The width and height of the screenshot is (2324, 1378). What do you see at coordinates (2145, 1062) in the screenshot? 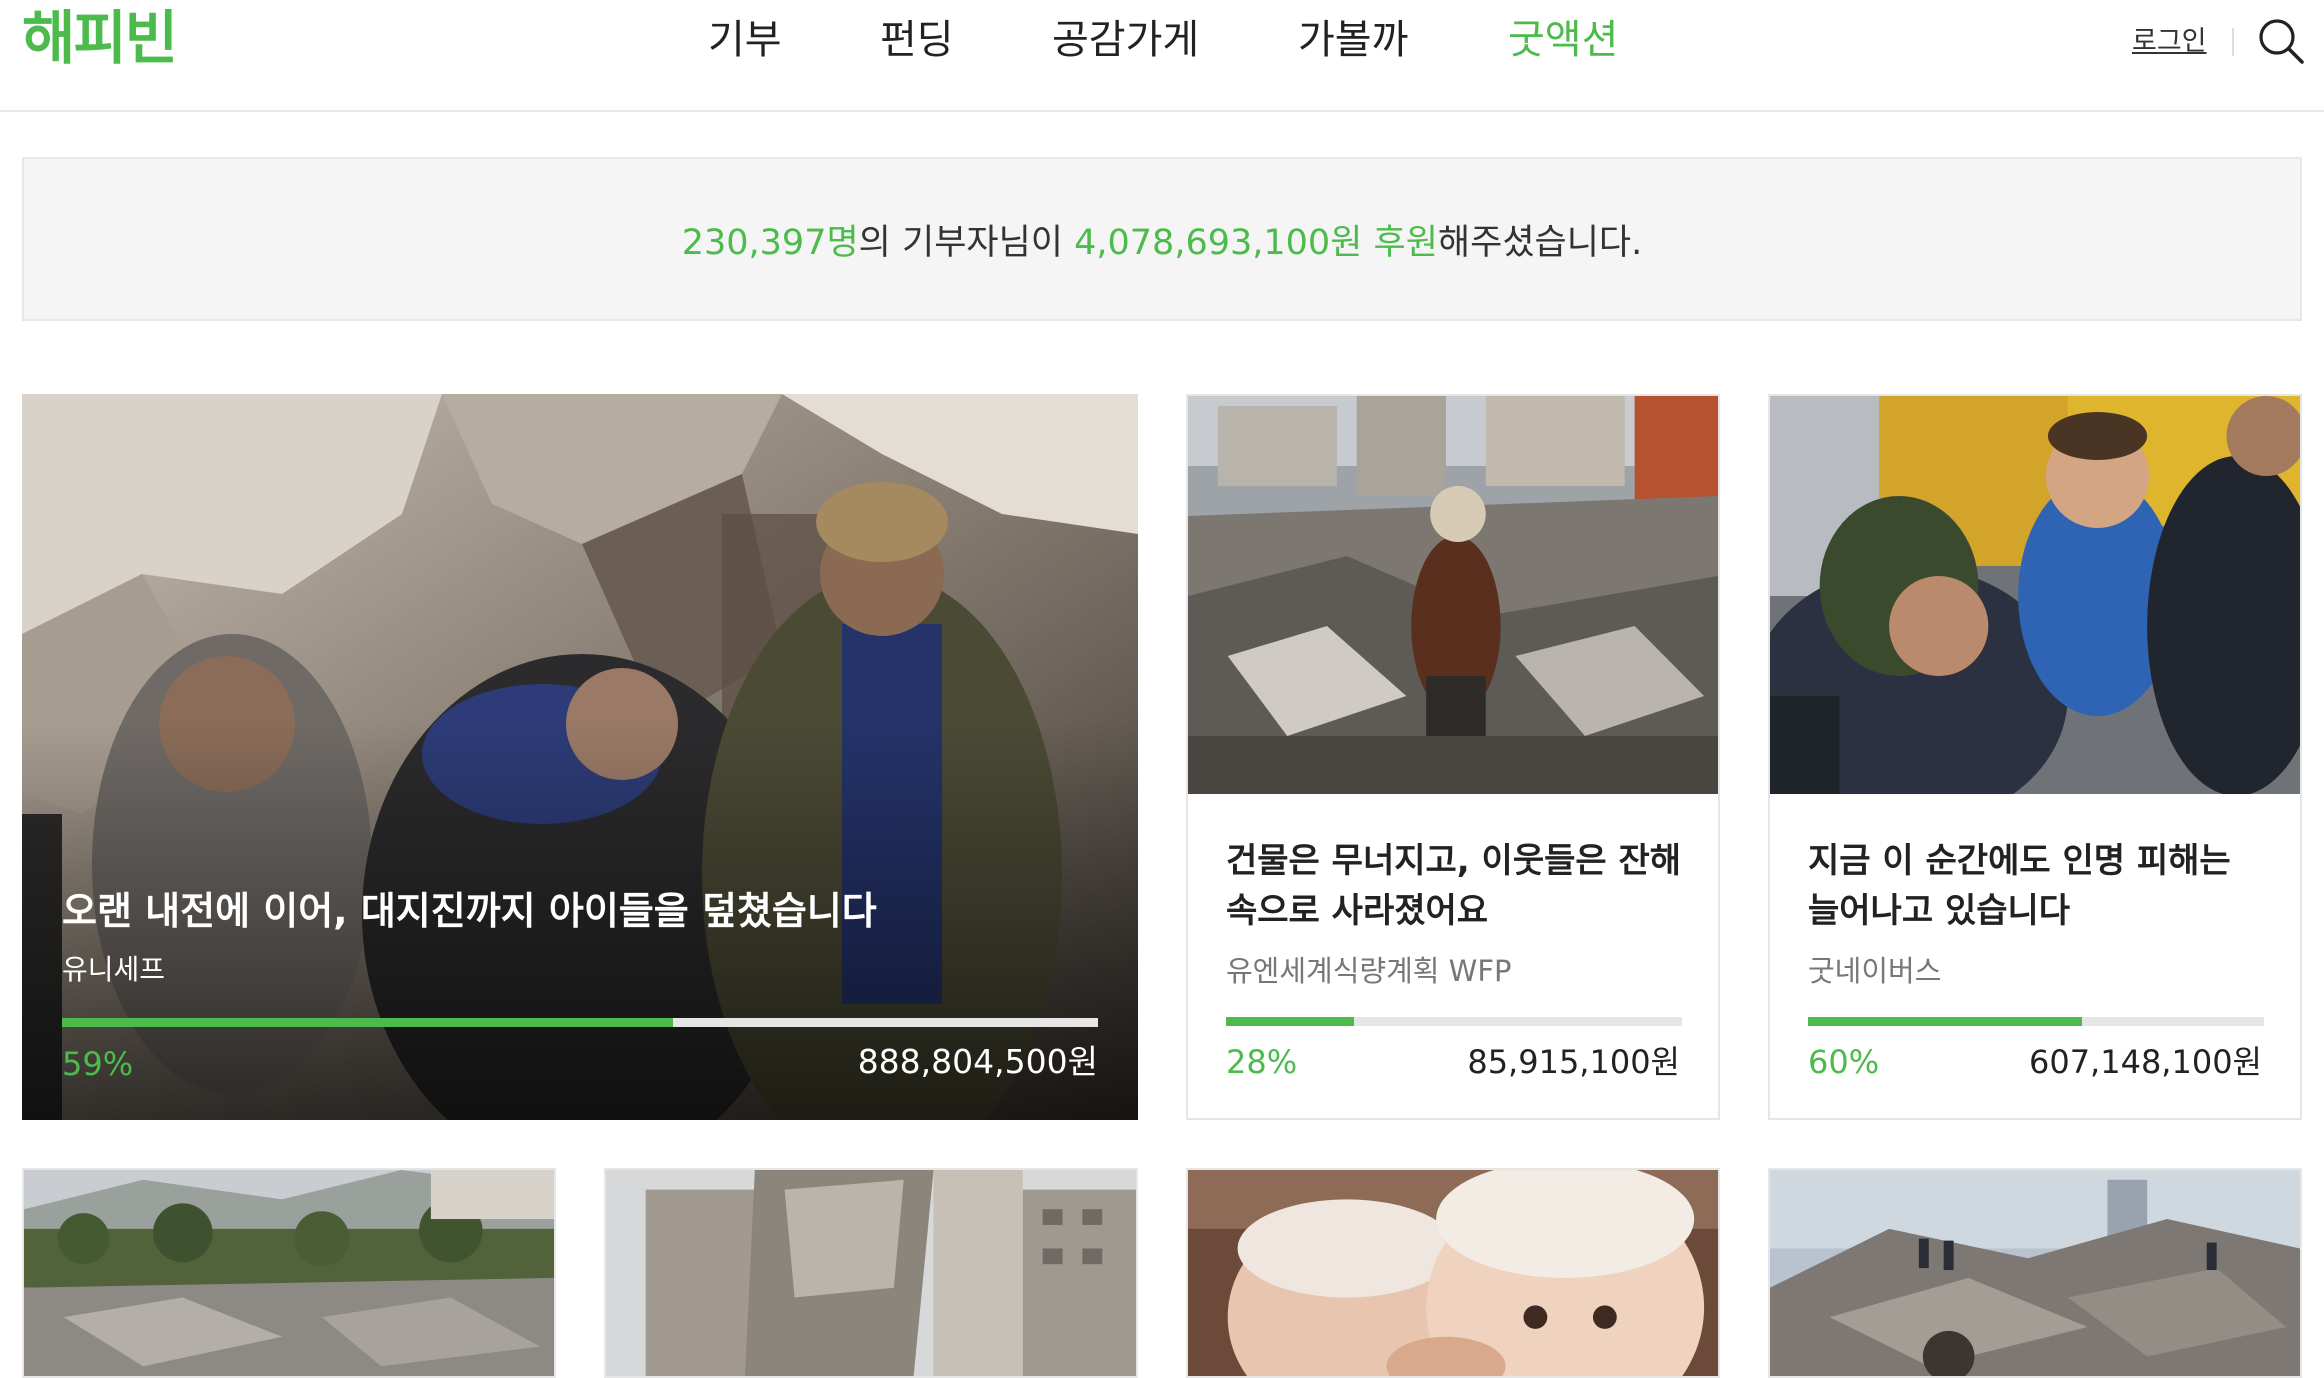
I see `campaign-raised-amount: 607,148,100원` at bounding box center [2145, 1062].